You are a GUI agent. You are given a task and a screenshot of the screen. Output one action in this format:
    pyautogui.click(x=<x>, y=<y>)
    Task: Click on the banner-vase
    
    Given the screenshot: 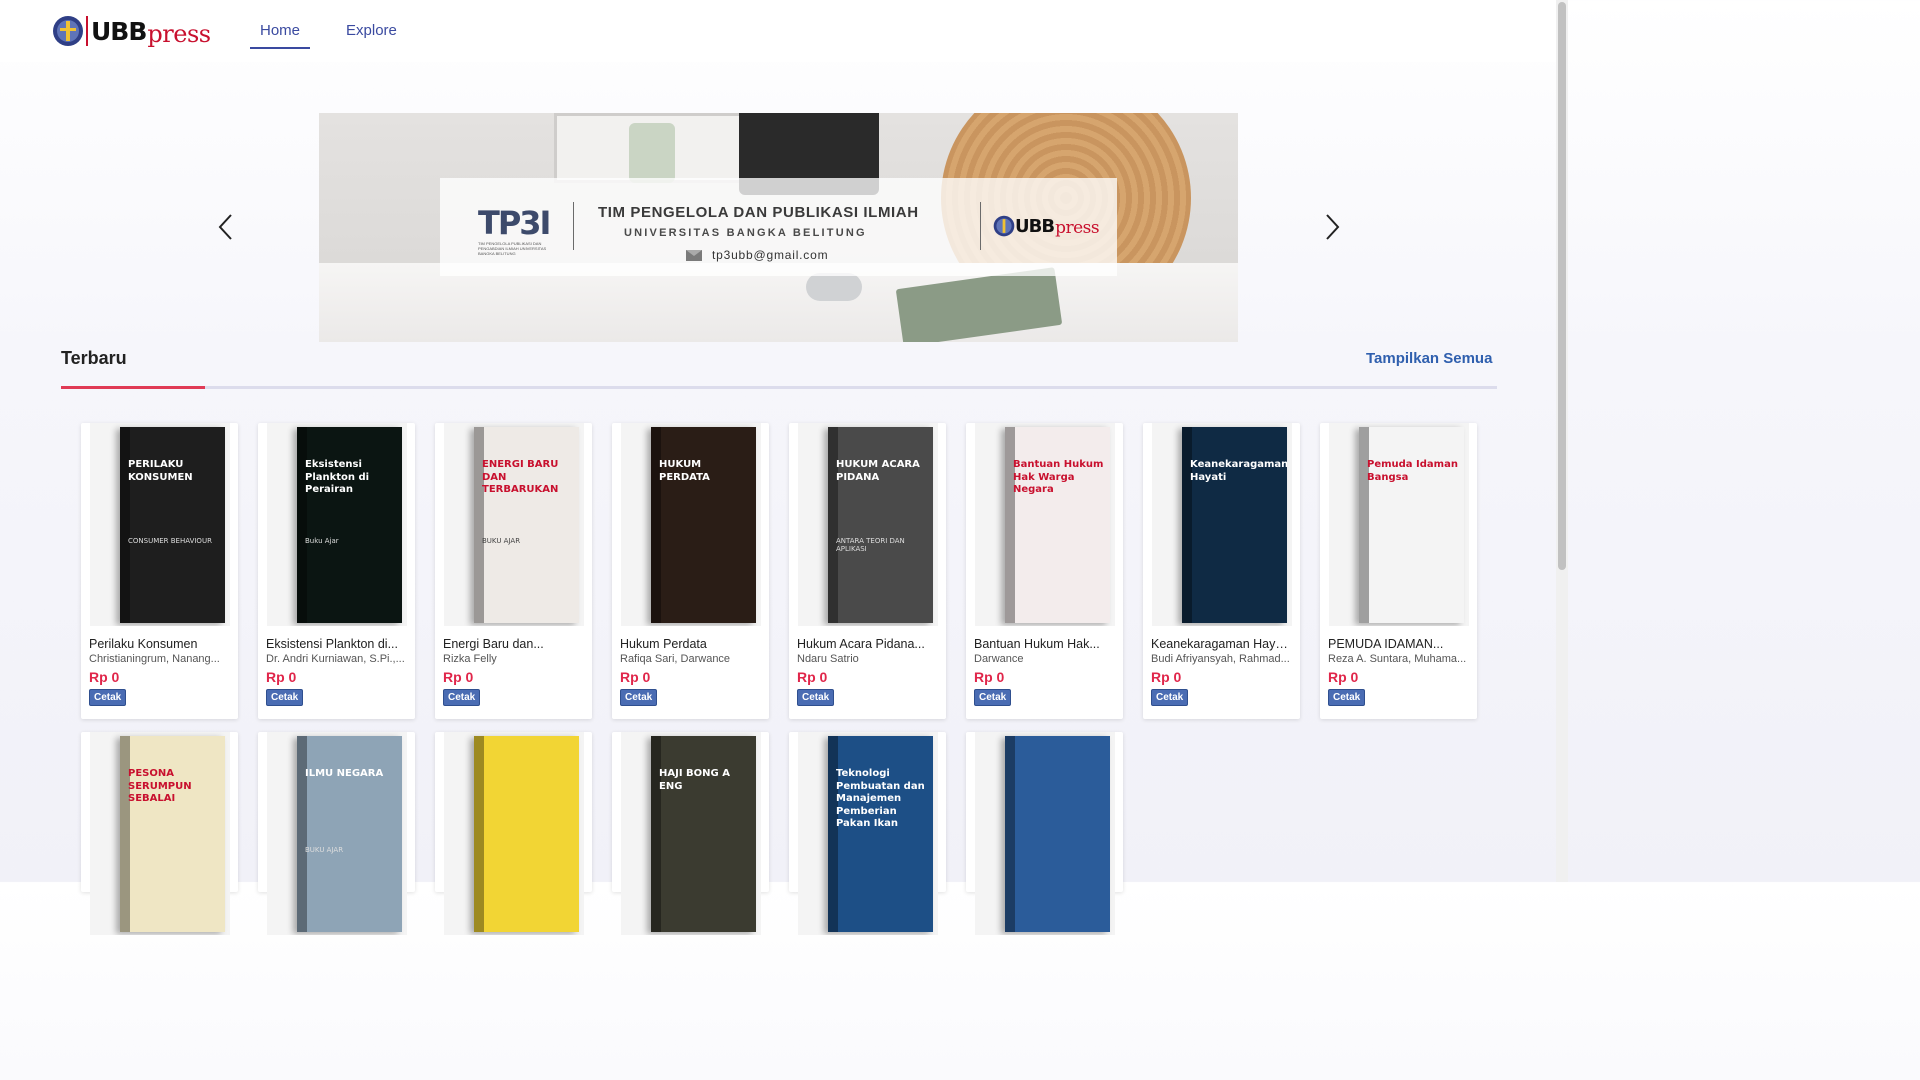 What is the action you would take?
    pyautogui.click(x=652, y=153)
    